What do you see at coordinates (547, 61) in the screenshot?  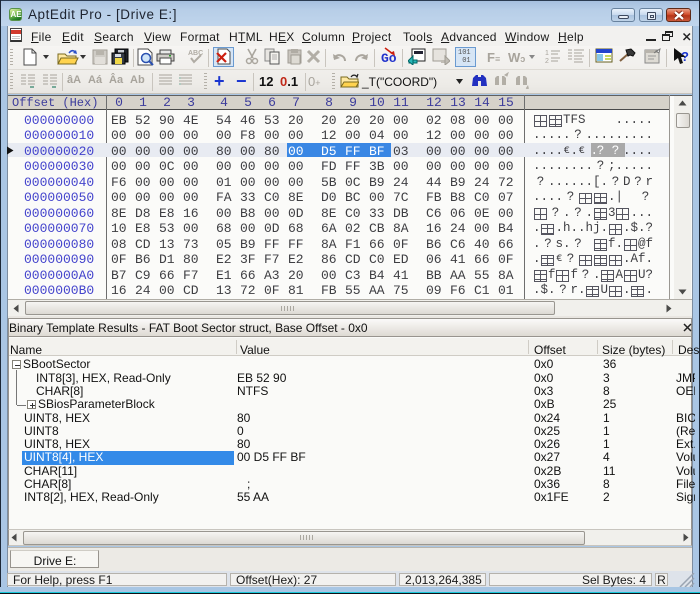 I see `svg-text: 2` at bounding box center [547, 61].